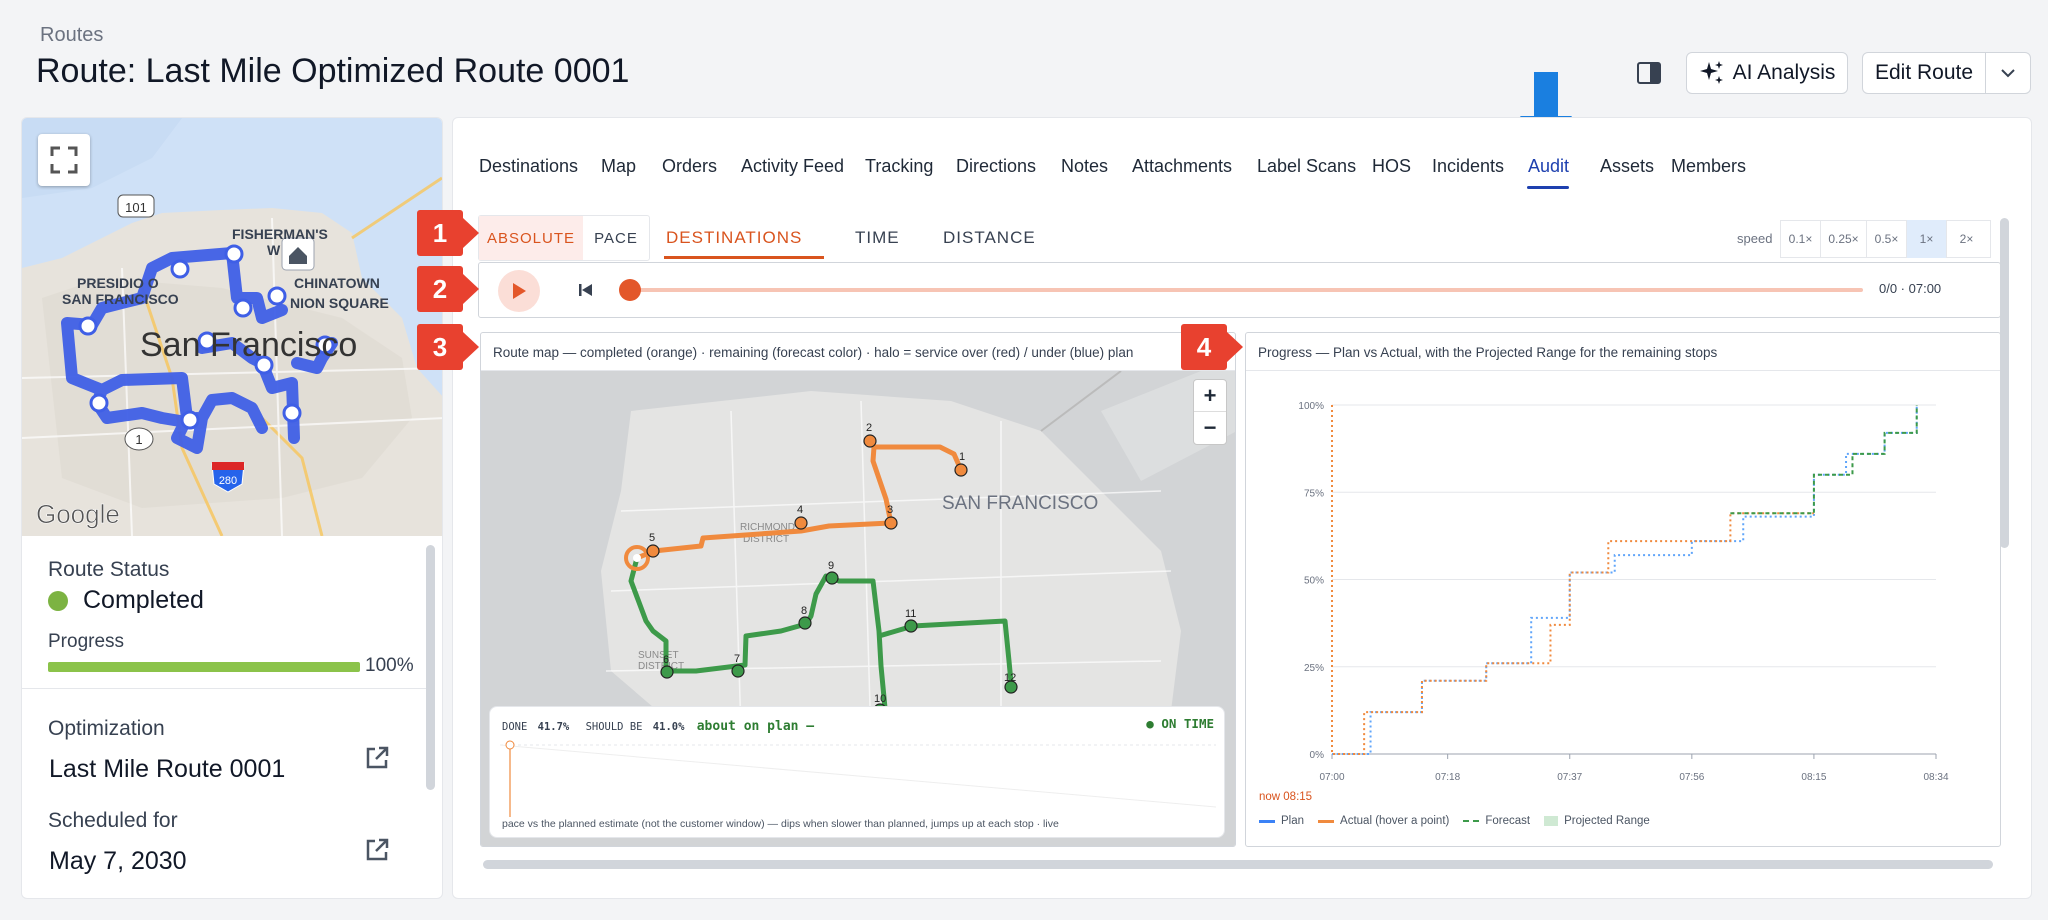 The image size is (2048, 920). Describe the element at coordinates (630, 290) in the screenshot. I see `timeline-thumb` at that location.